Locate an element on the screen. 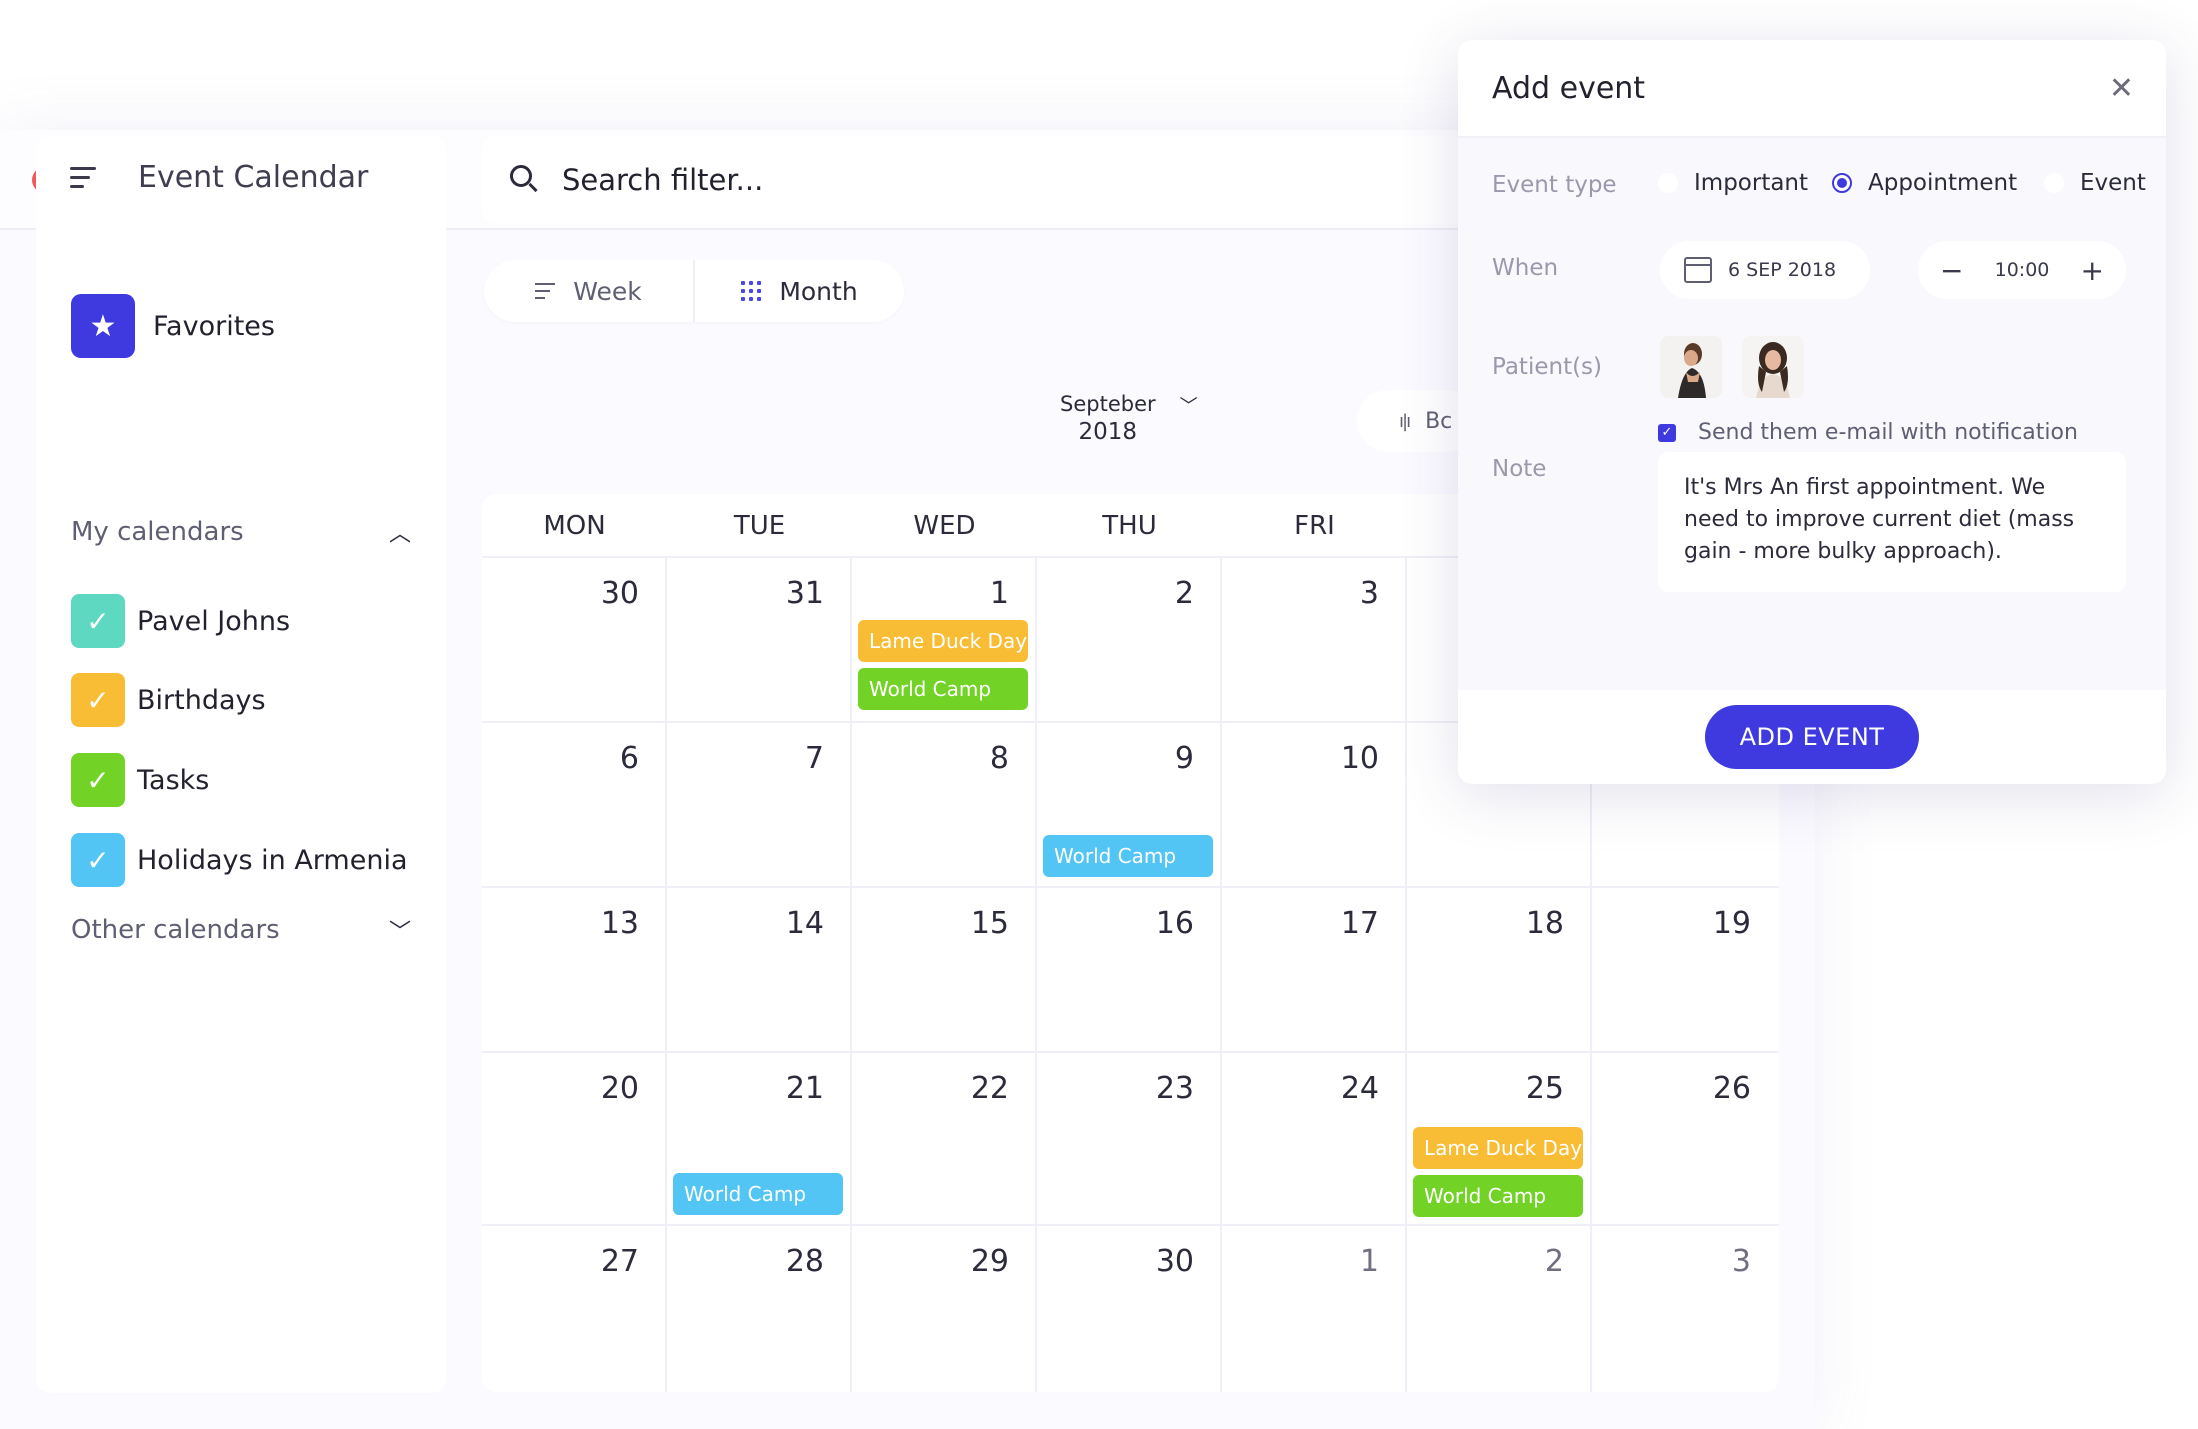 The height and width of the screenshot is (1429, 2198). day-cell: 14 is located at coordinates (759, 969).